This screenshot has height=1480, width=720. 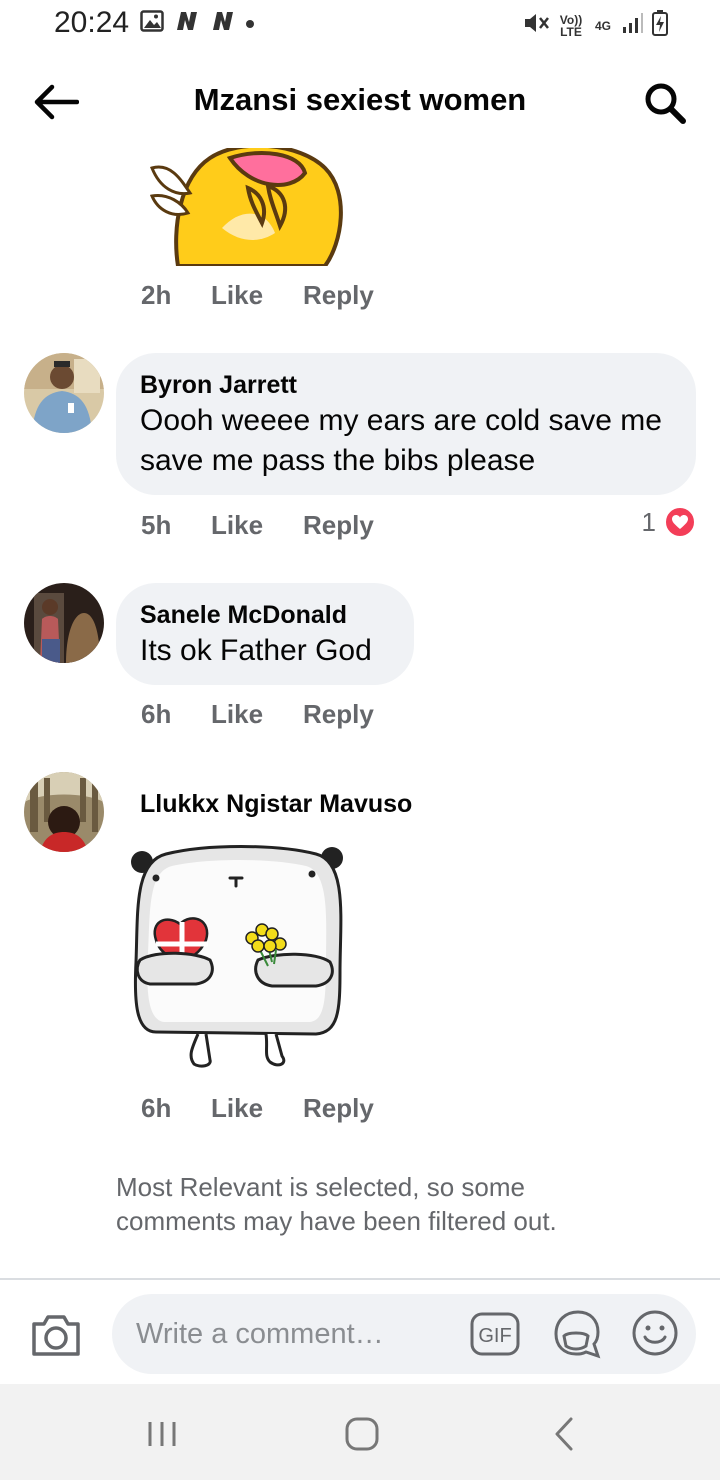 I want to click on home-button, so click(x=362, y=1434).